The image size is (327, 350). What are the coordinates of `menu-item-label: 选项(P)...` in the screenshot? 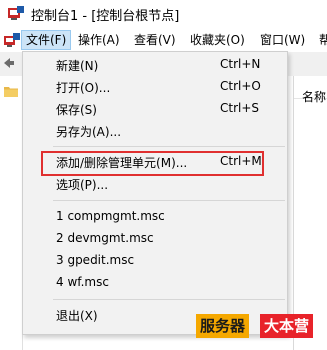 It's located at (82, 185).